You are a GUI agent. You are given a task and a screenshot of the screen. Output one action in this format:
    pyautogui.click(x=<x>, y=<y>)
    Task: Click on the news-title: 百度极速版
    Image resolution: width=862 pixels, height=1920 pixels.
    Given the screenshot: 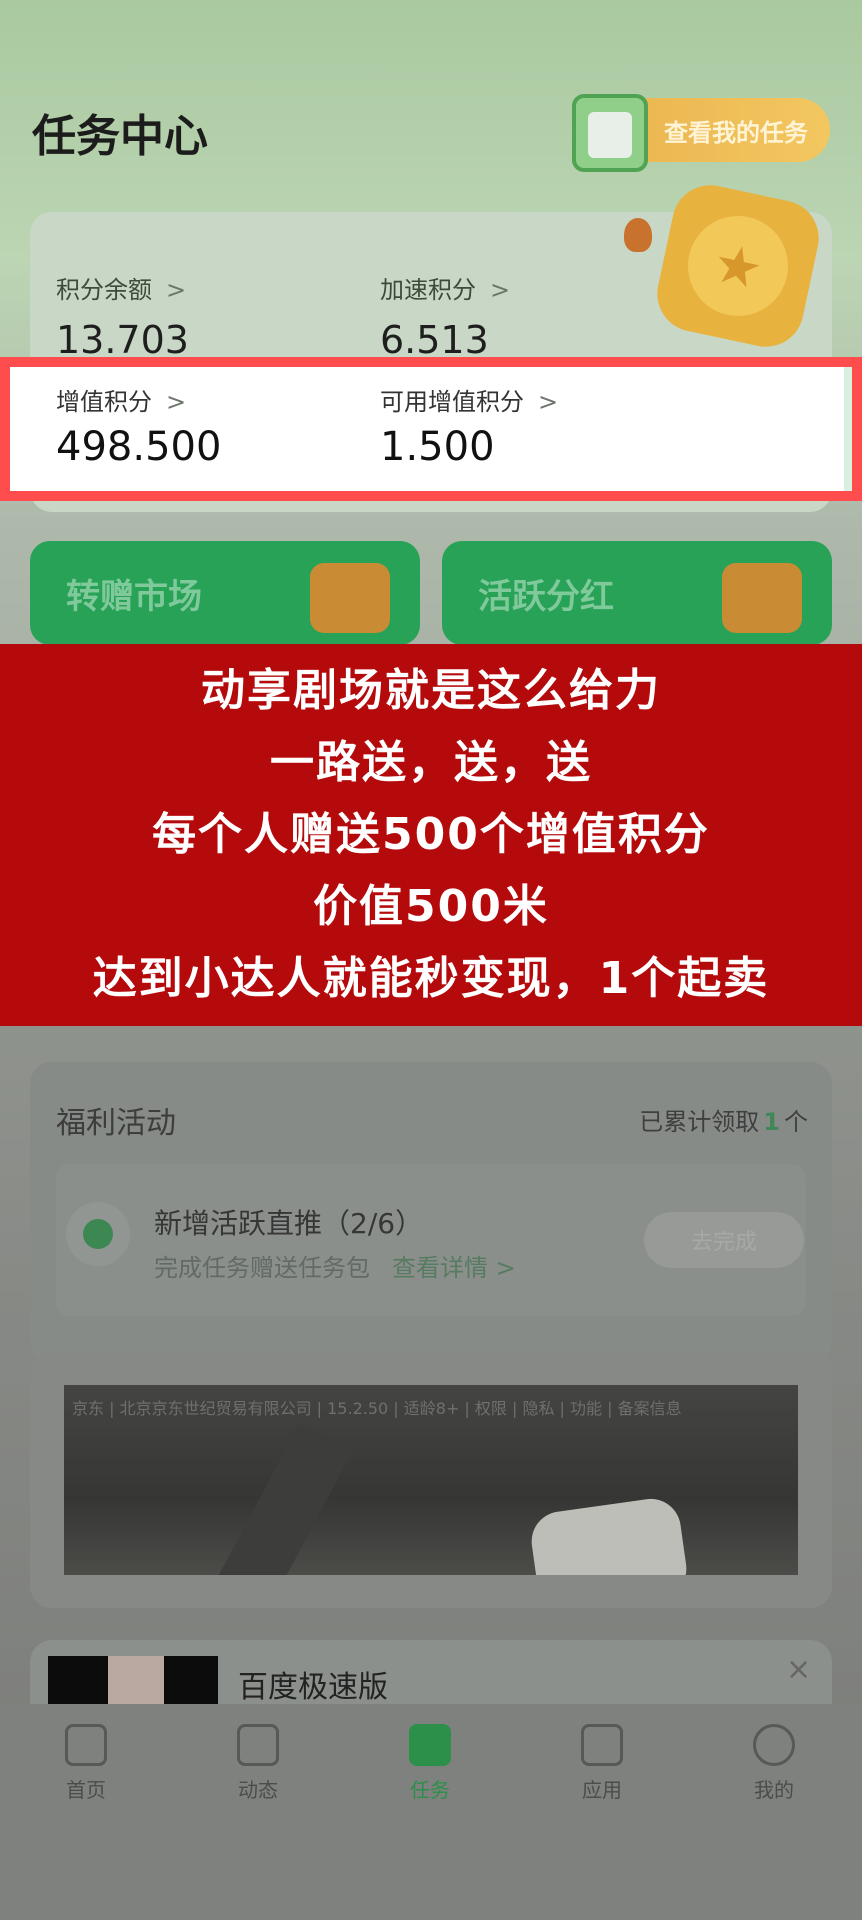 What is the action you would take?
    pyautogui.click(x=313, y=1687)
    